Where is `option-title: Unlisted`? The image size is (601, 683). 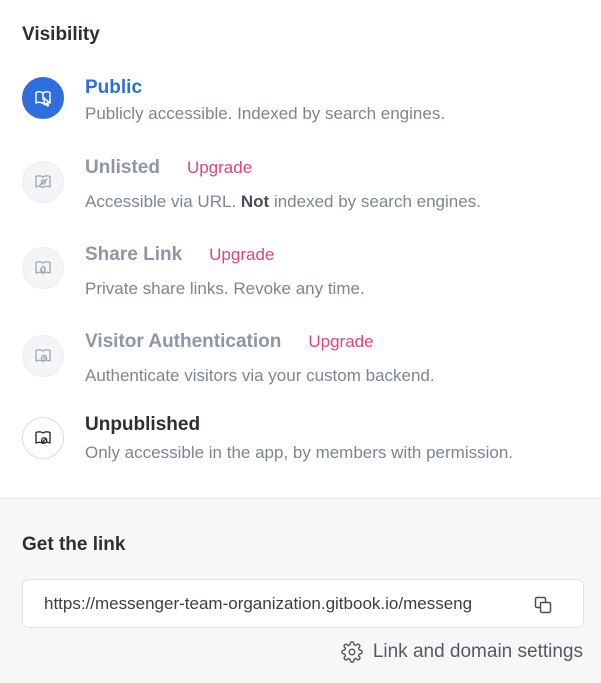 option-title: Unlisted is located at coordinates (122, 167).